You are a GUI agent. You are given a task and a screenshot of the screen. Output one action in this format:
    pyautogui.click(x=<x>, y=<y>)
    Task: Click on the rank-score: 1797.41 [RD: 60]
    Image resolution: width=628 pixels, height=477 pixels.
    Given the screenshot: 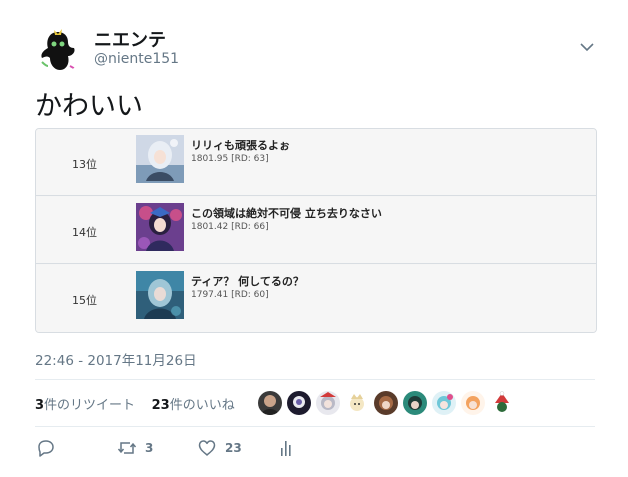 What is the action you would take?
    pyautogui.click(x=230, y=295)
    